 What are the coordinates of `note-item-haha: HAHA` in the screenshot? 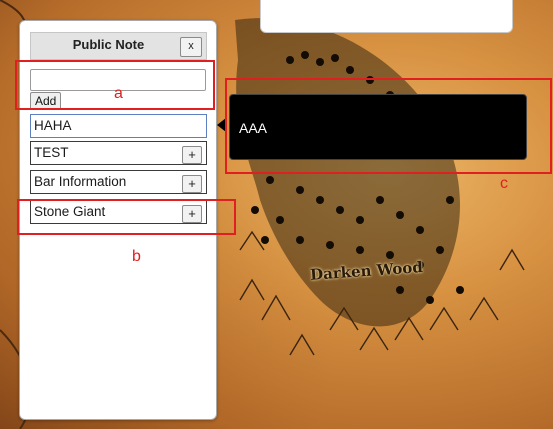 It's located at (118, 126).